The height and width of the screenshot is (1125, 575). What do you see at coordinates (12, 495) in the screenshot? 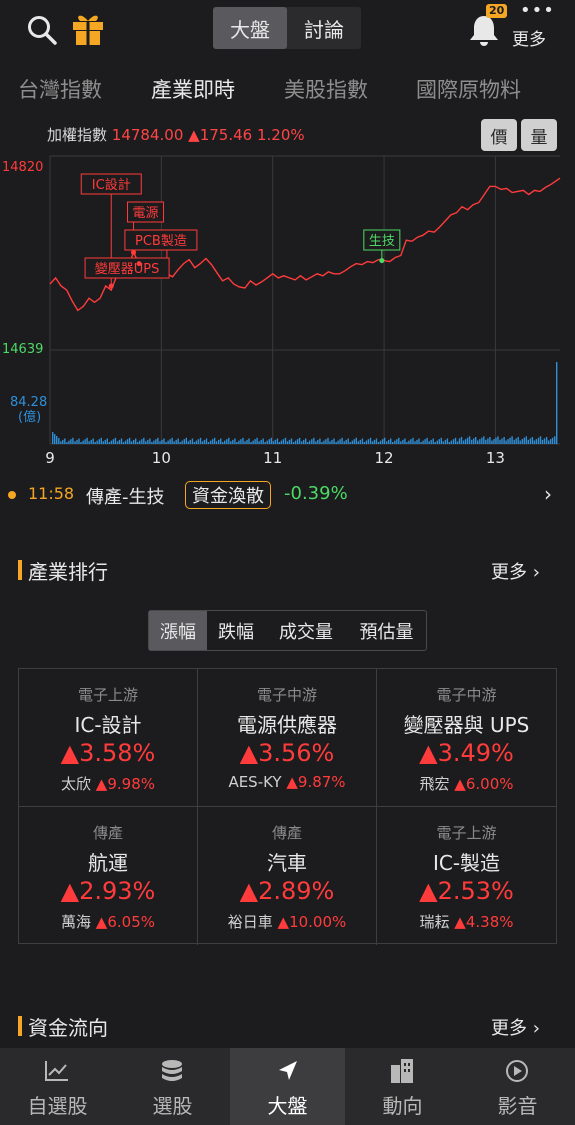
I see `live-dot-icon` at bounding box center [12, 495].